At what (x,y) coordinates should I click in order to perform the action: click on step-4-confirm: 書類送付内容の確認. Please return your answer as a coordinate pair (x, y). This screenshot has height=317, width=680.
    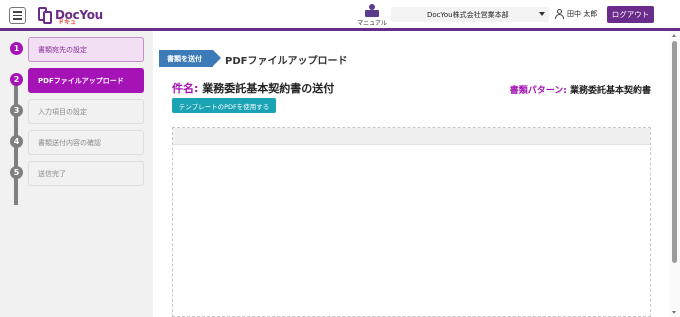
    Looking at the image, I should click on (86, 142).